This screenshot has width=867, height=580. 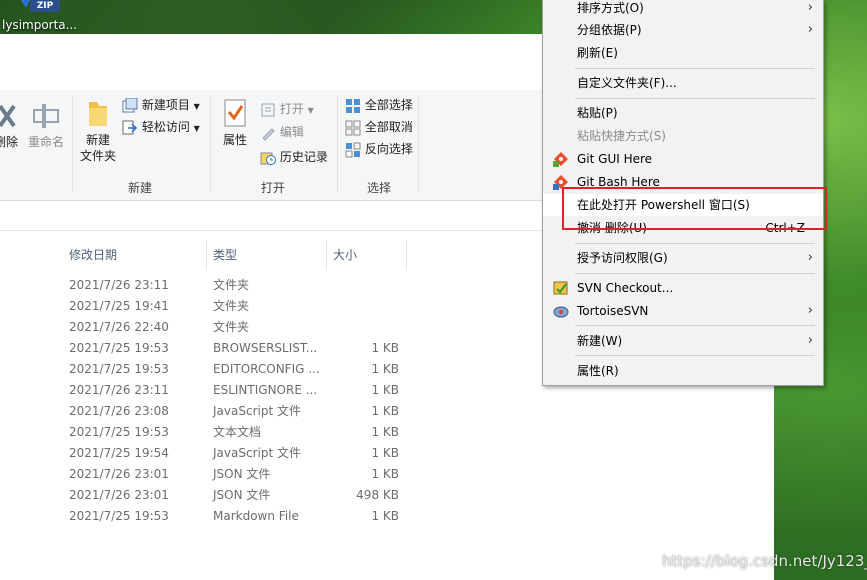 What do you see at coordinates (683, 113) in the screenshot?
I see `menu-item-paste: 粘贴(P)` at bounding box center [683, 113].